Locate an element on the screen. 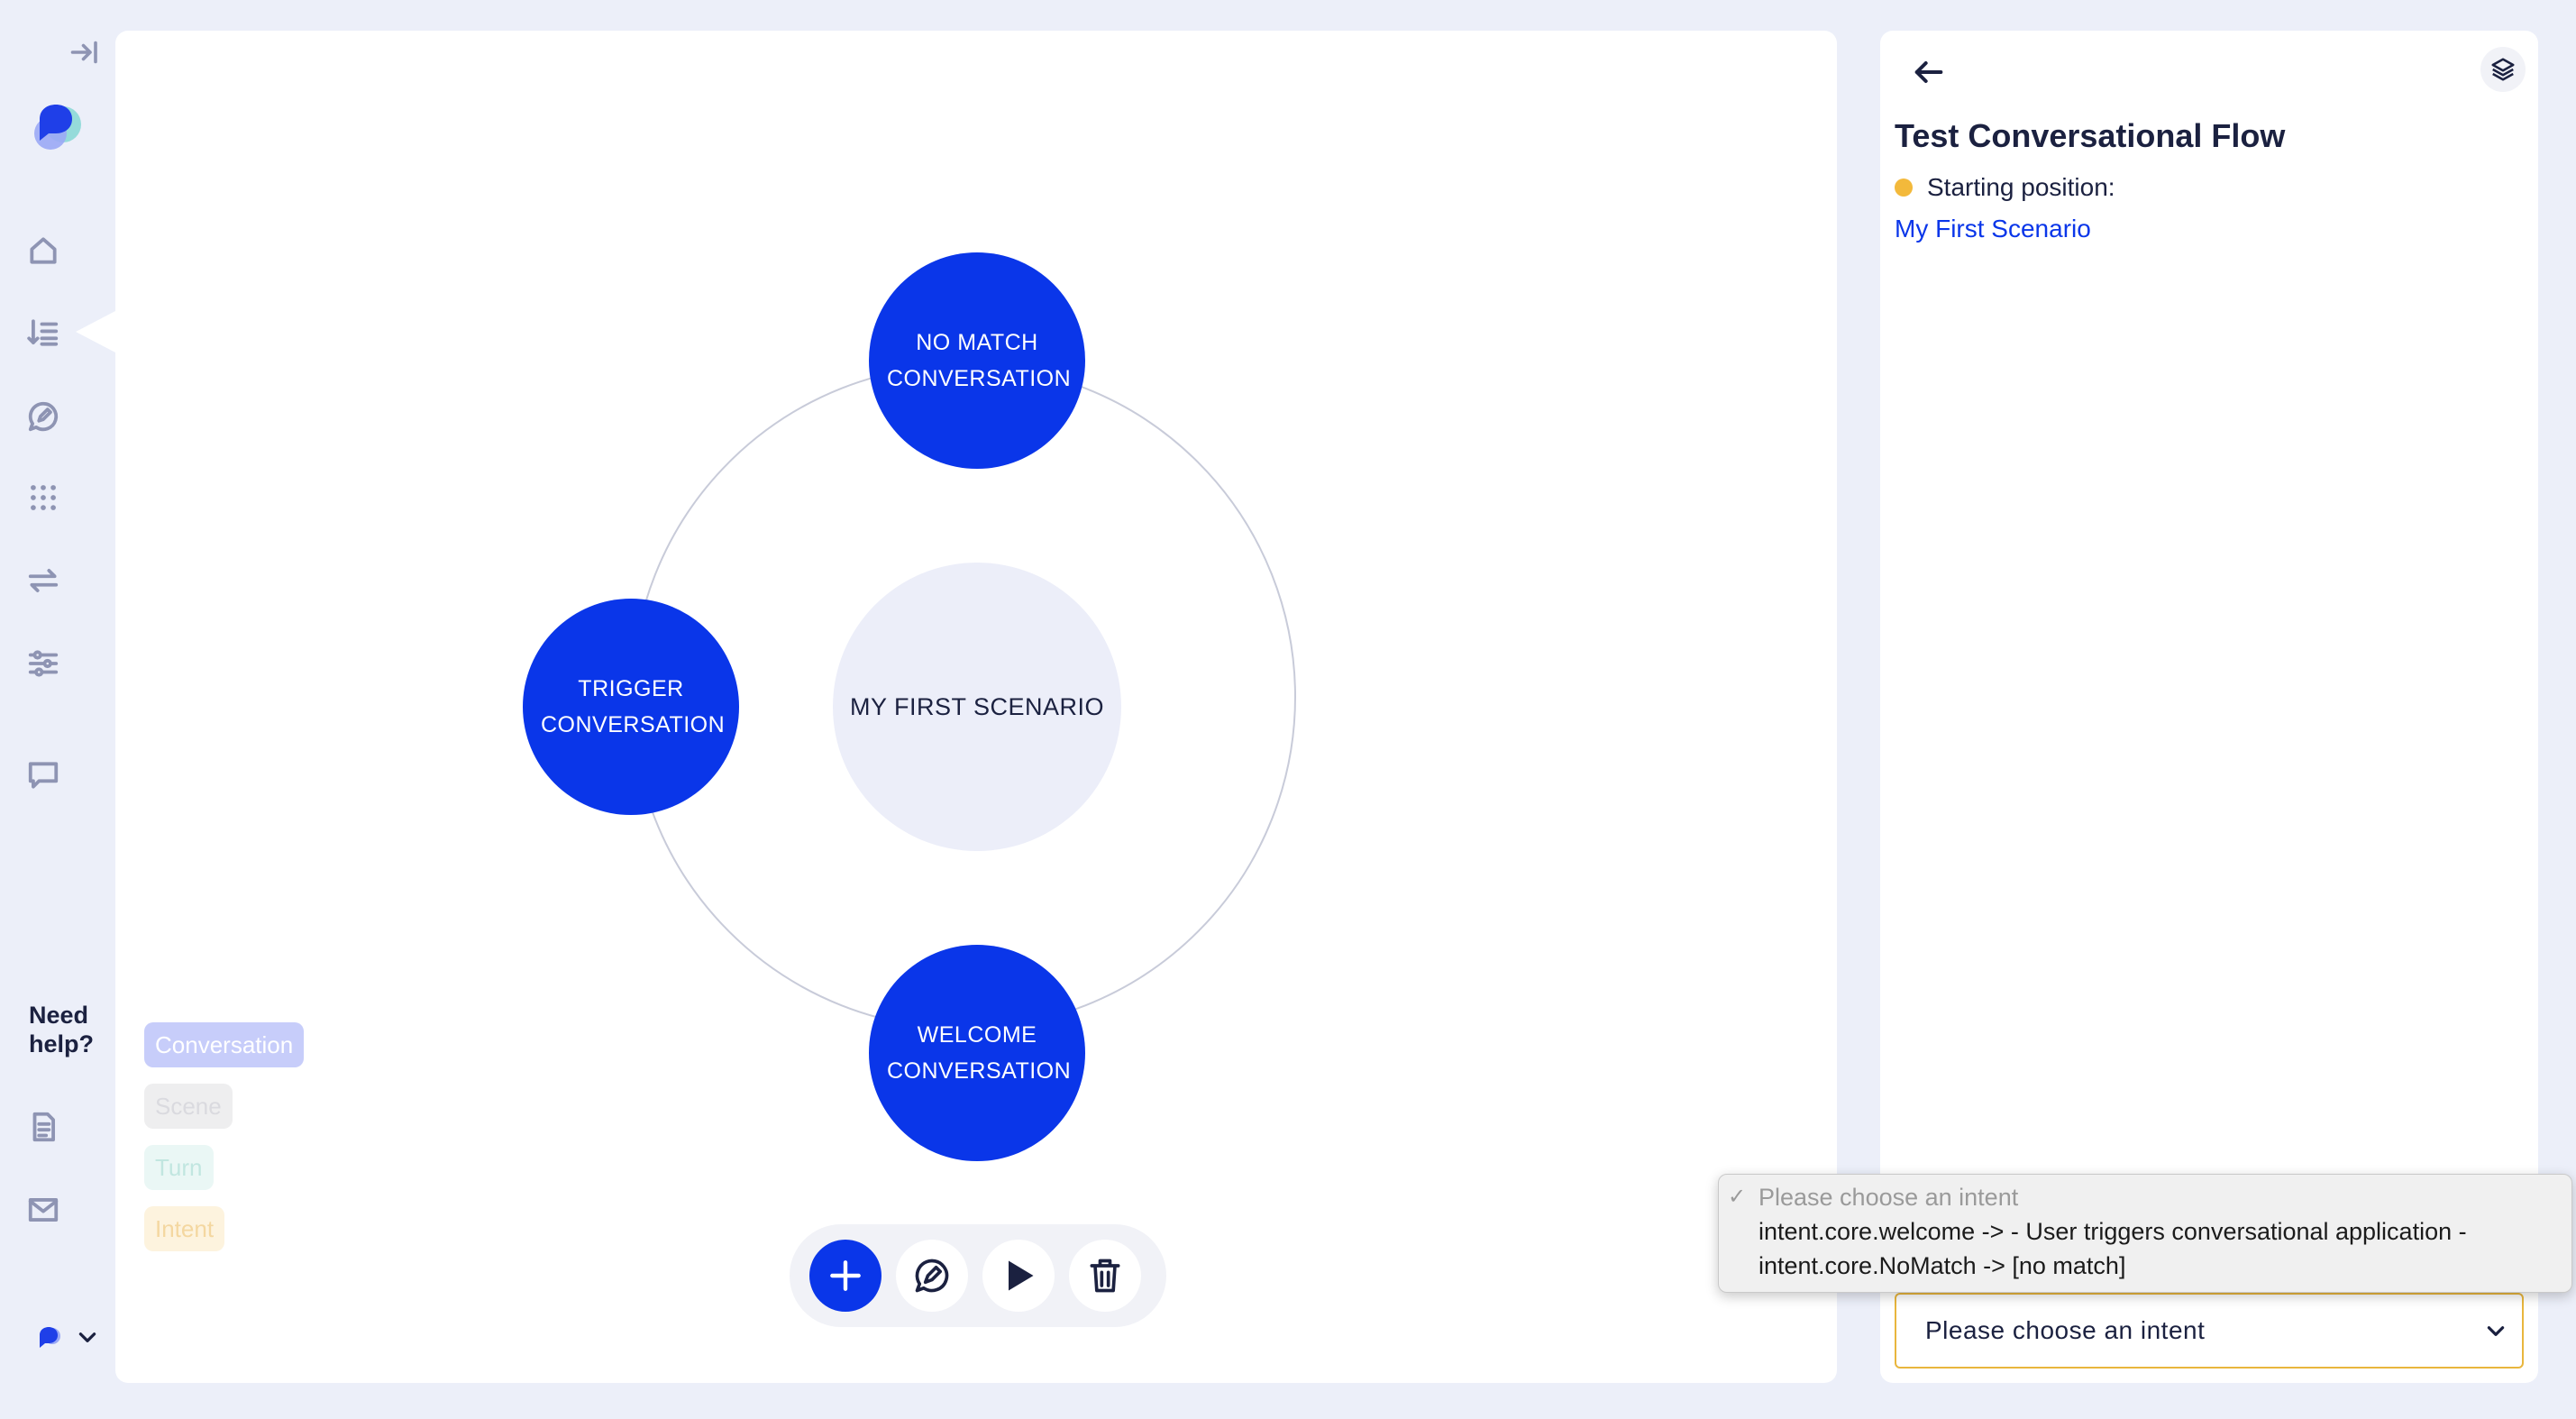  layers-button is located at coordinates (2503, 70).